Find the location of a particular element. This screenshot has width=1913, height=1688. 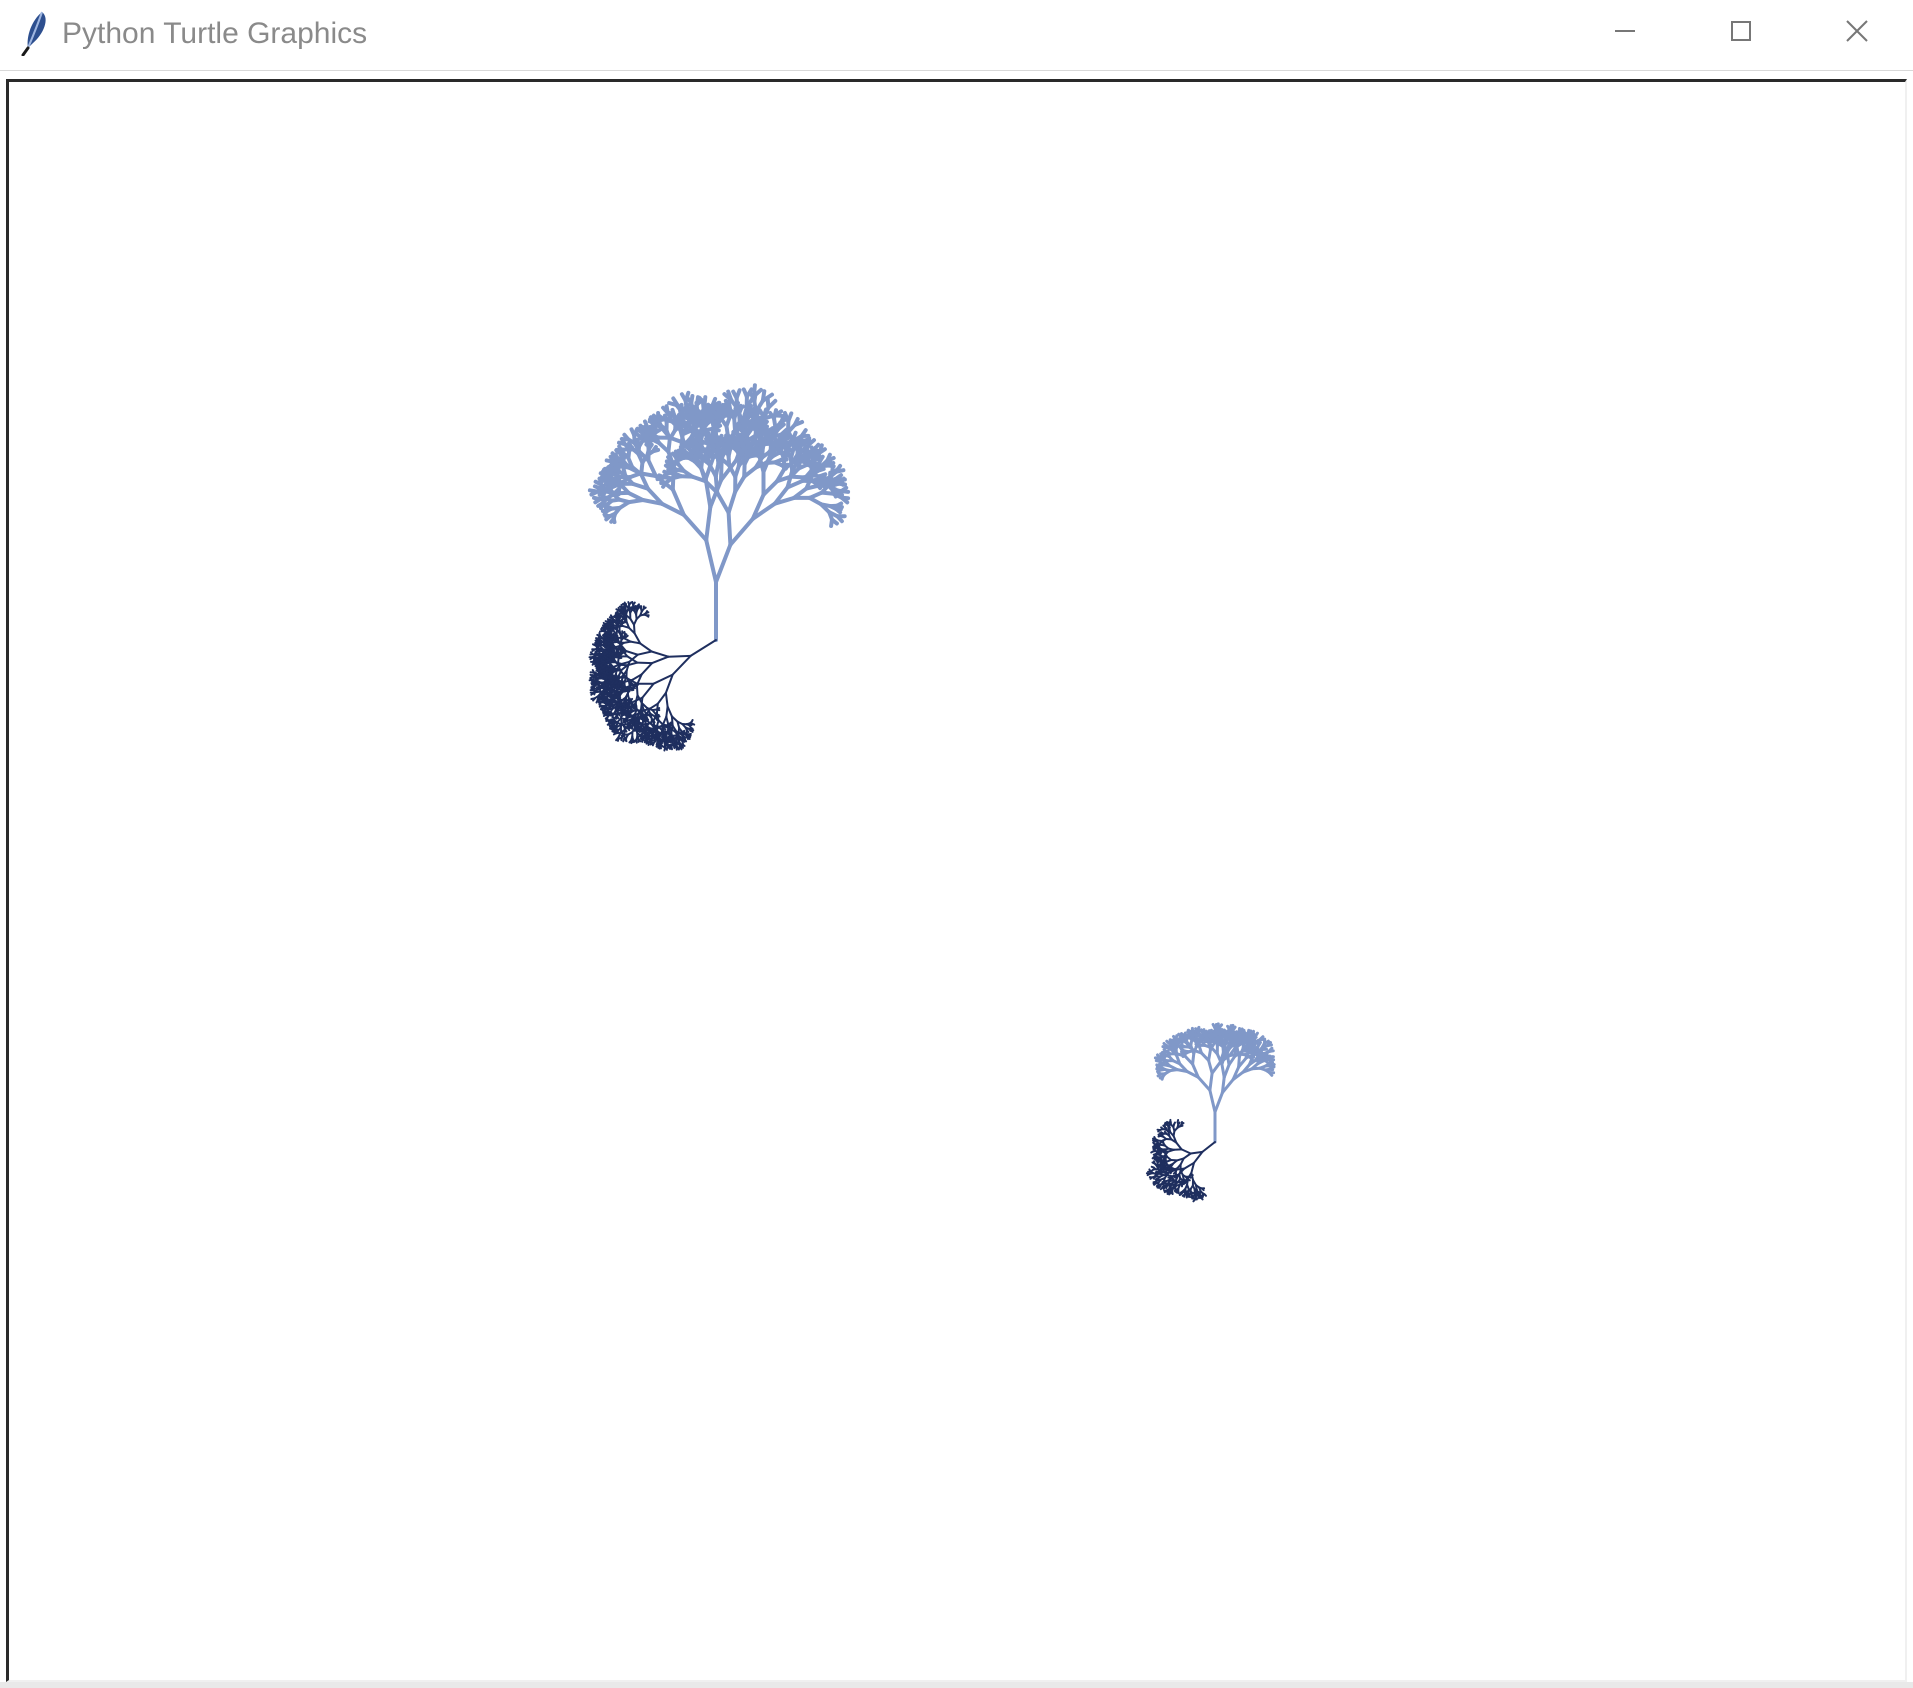

title-bar: Python Turtle Graphics is located at coordinates (956, 35).